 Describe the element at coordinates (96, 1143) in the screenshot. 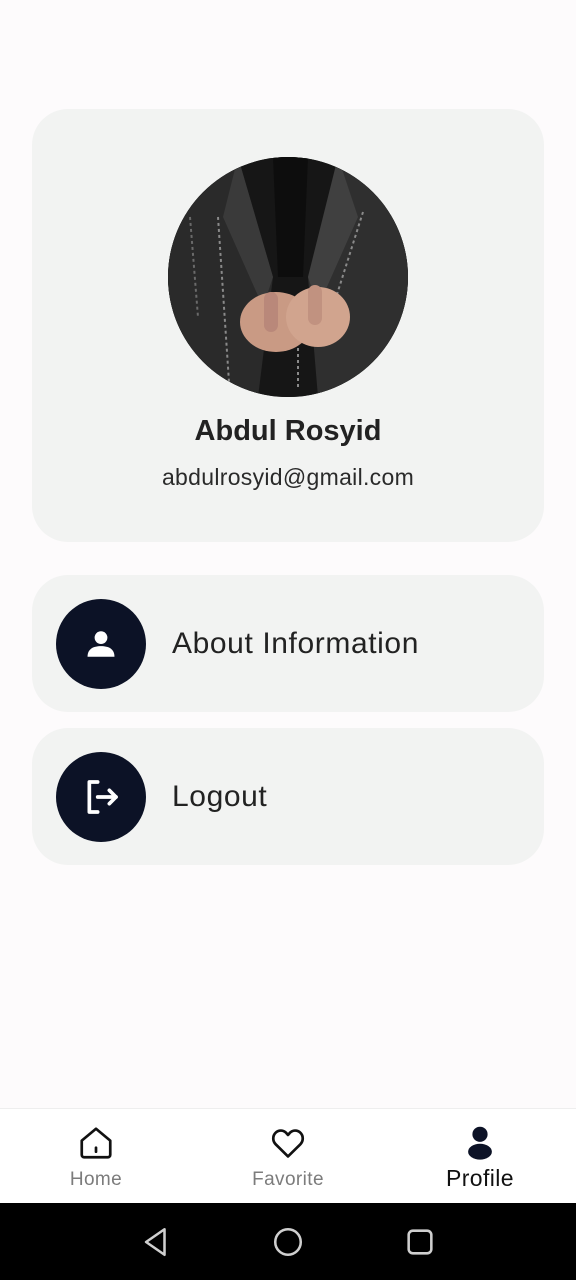

I see `home-icon` at that location.